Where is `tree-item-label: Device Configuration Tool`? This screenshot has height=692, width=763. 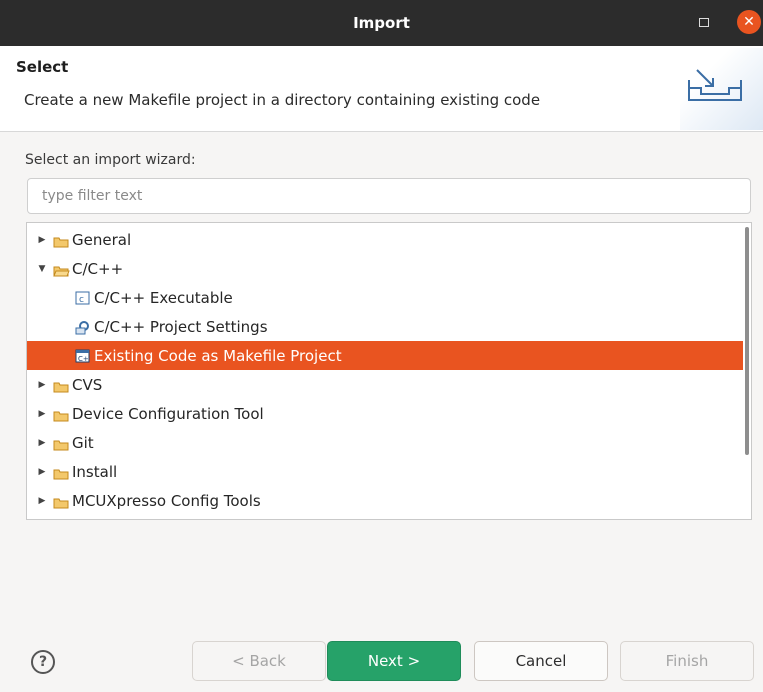 tree-item-label: Device Configuration Tool is located at coordinates (168, 413).